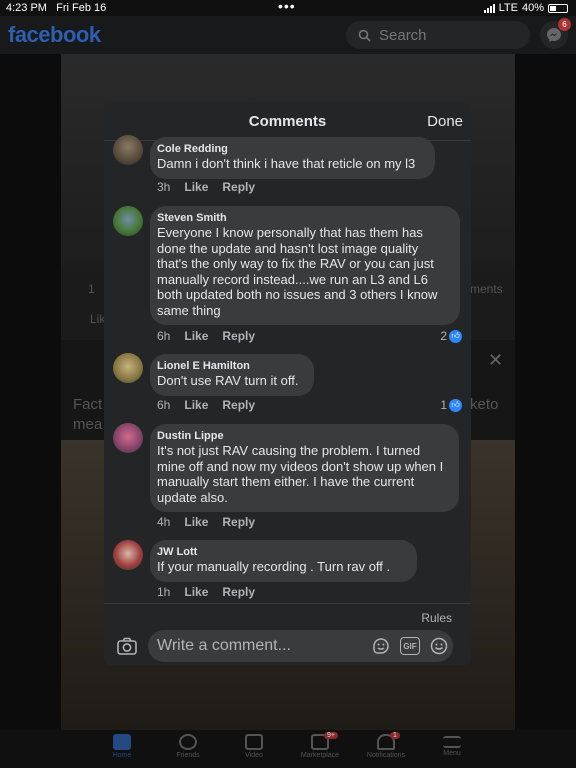 The height and width of the screenshot is (768, 576). I want to click on menu-icon, so click(452, 742).